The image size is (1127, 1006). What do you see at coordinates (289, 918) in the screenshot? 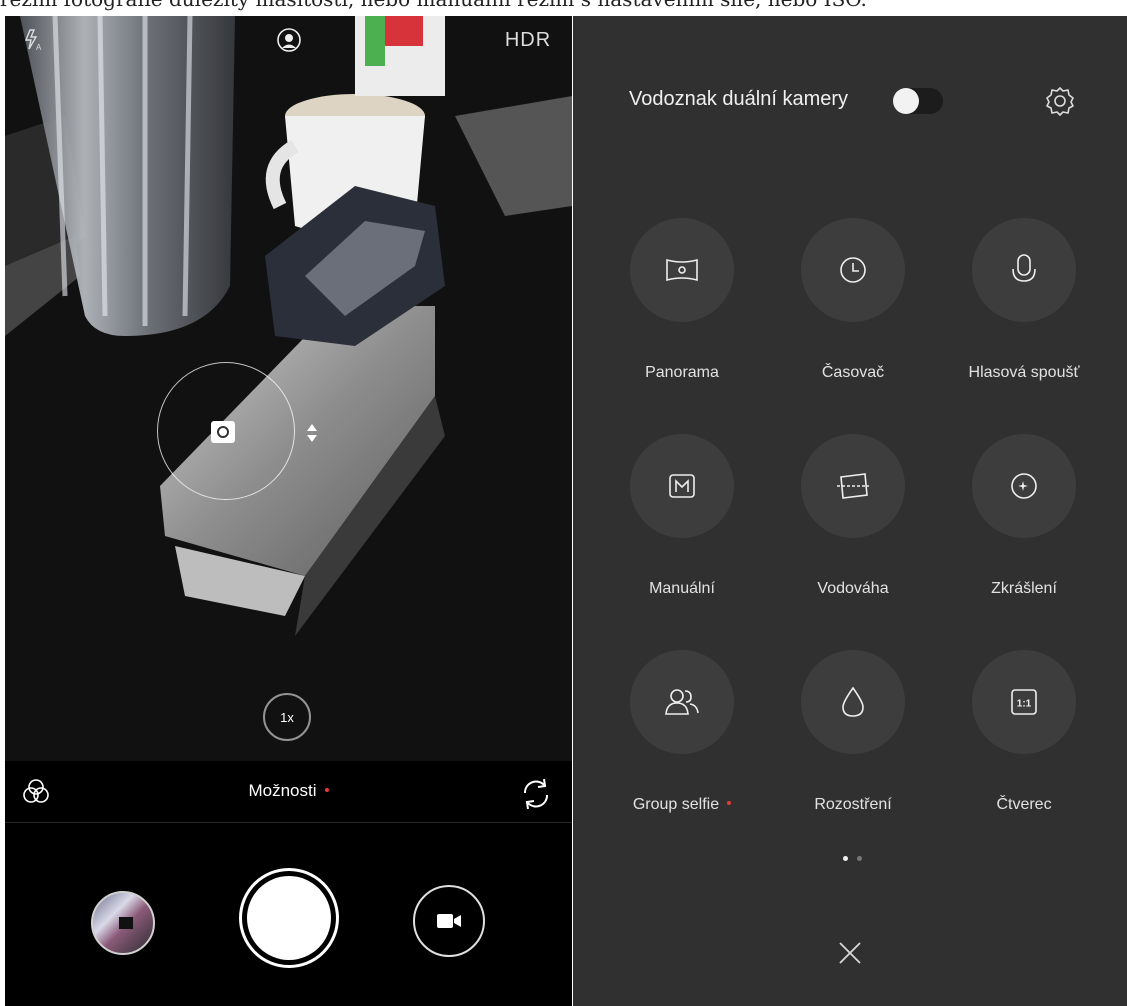
I see `shutter-button` at bounding box center [289, 918].